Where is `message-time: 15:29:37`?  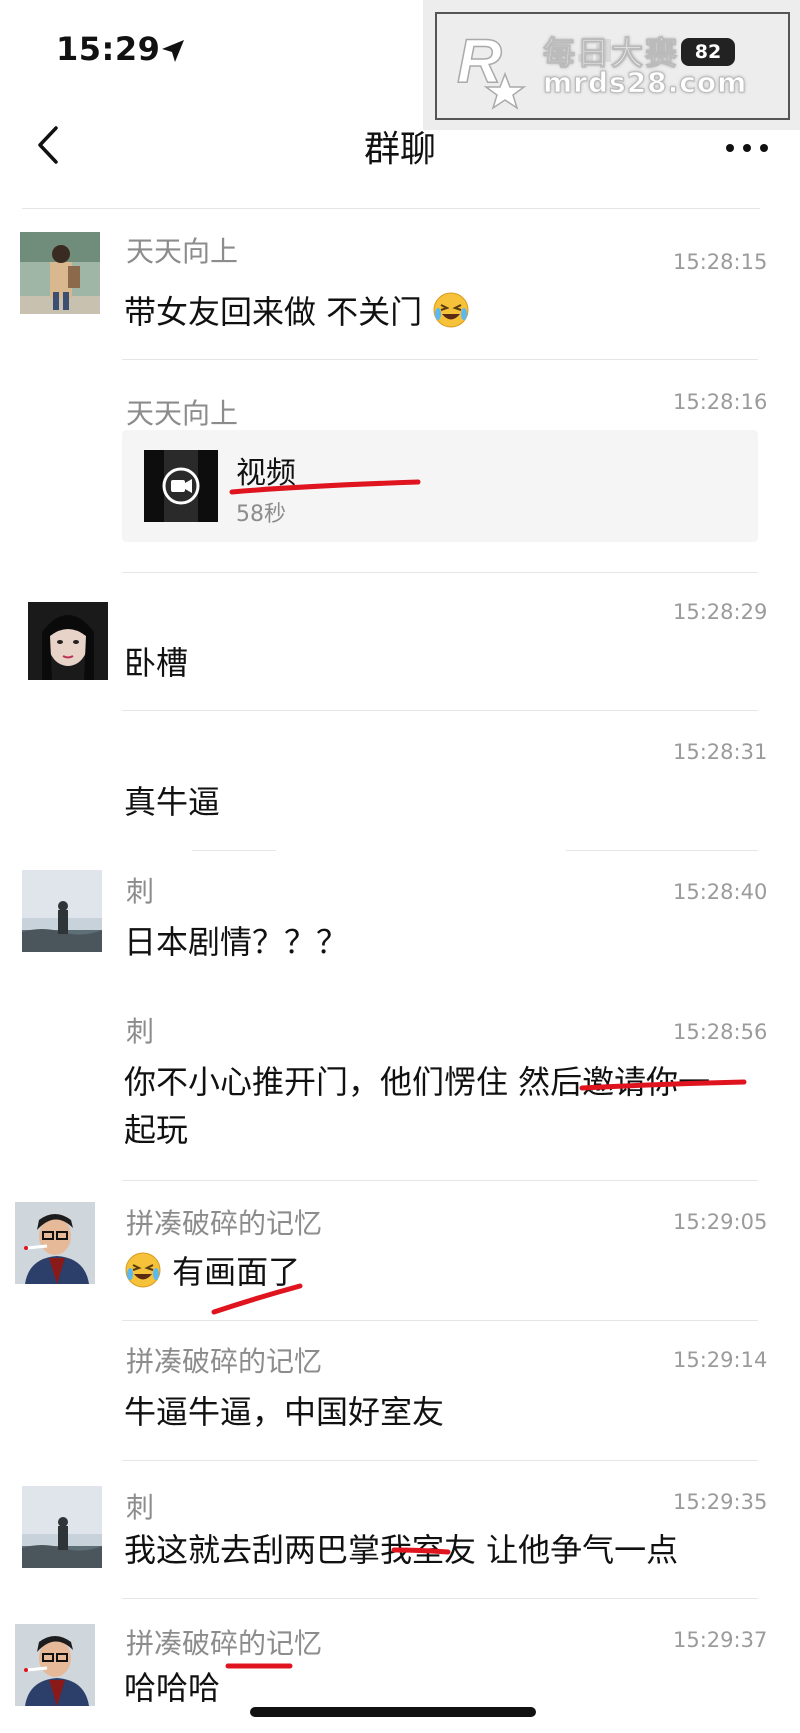 message-time: 15:29:37 is located at coordinates (720, 1640).